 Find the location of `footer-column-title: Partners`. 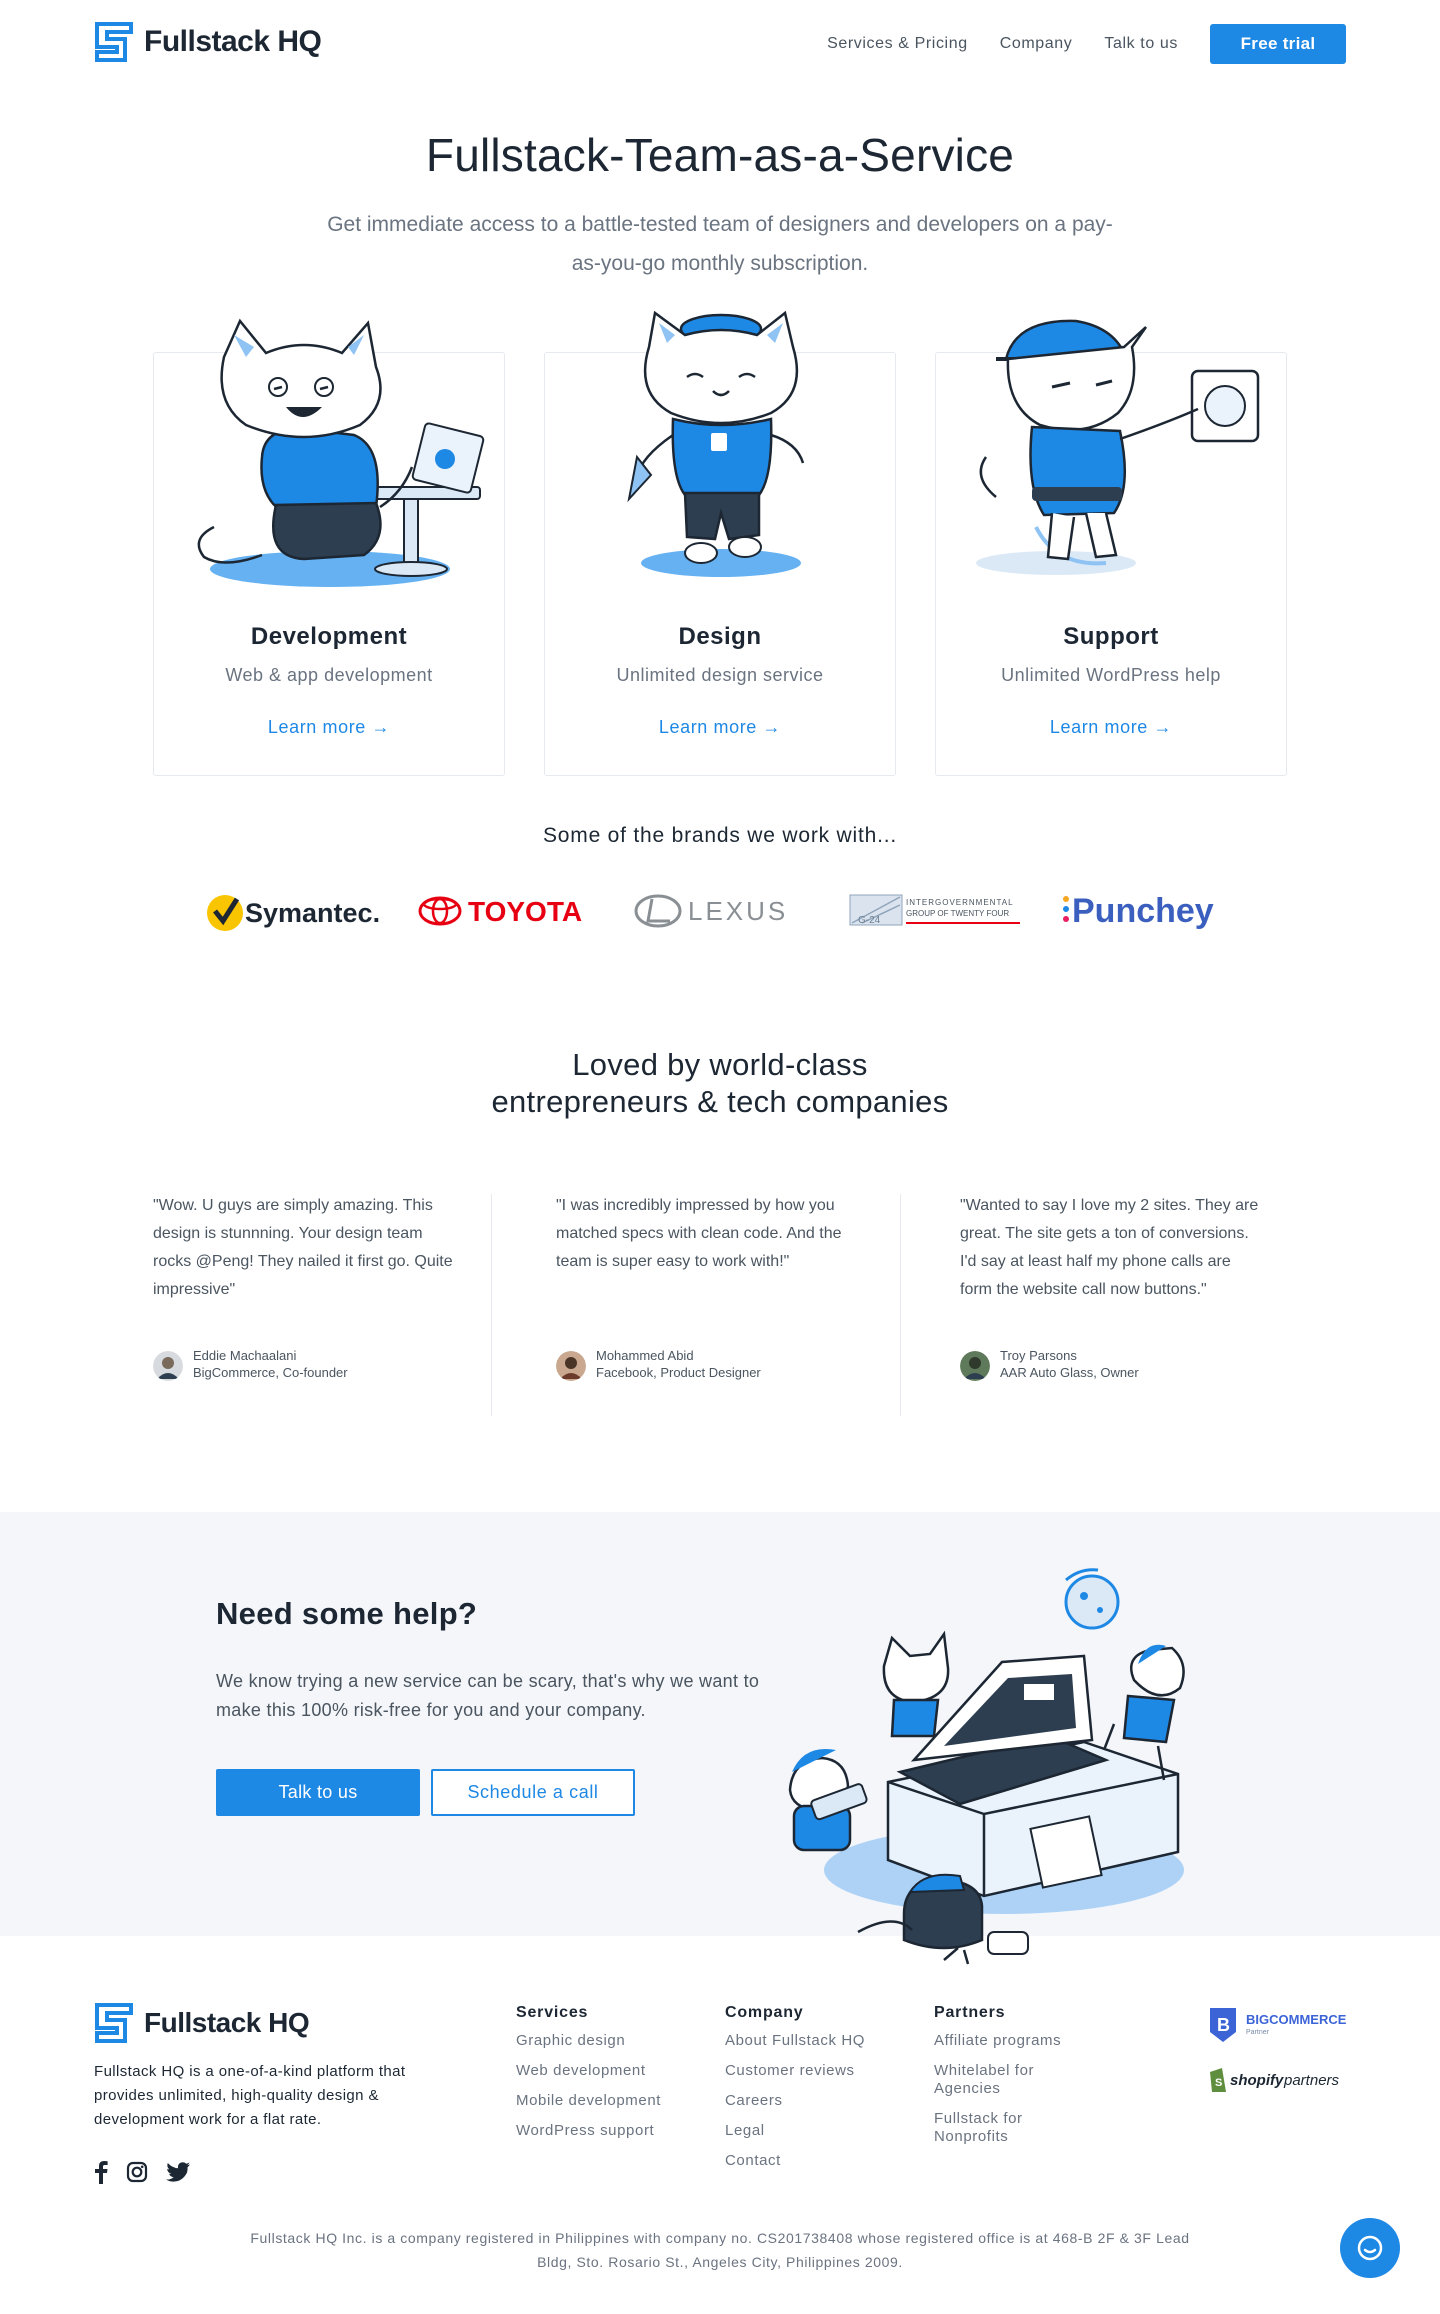

footer-column-title: Partners is located at coordinates (970, 2012).